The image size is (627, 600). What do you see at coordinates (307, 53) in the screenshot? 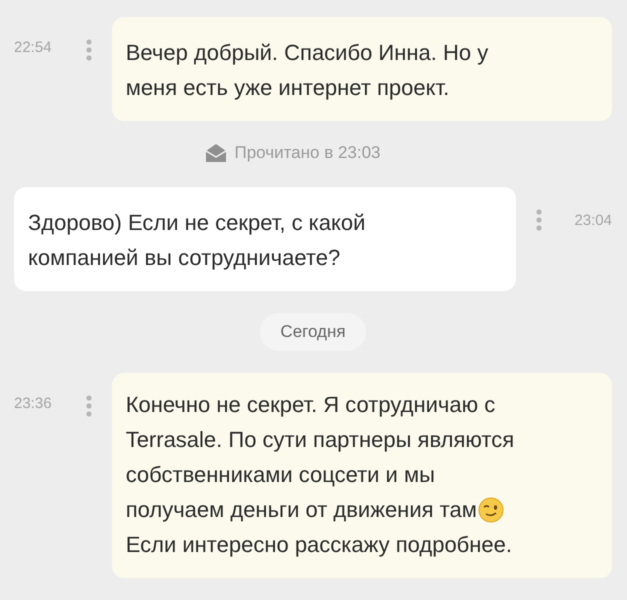
I see `message-text: Вечер добрый. Спасибо Инна. Но у` at bounding box center [307, 53].